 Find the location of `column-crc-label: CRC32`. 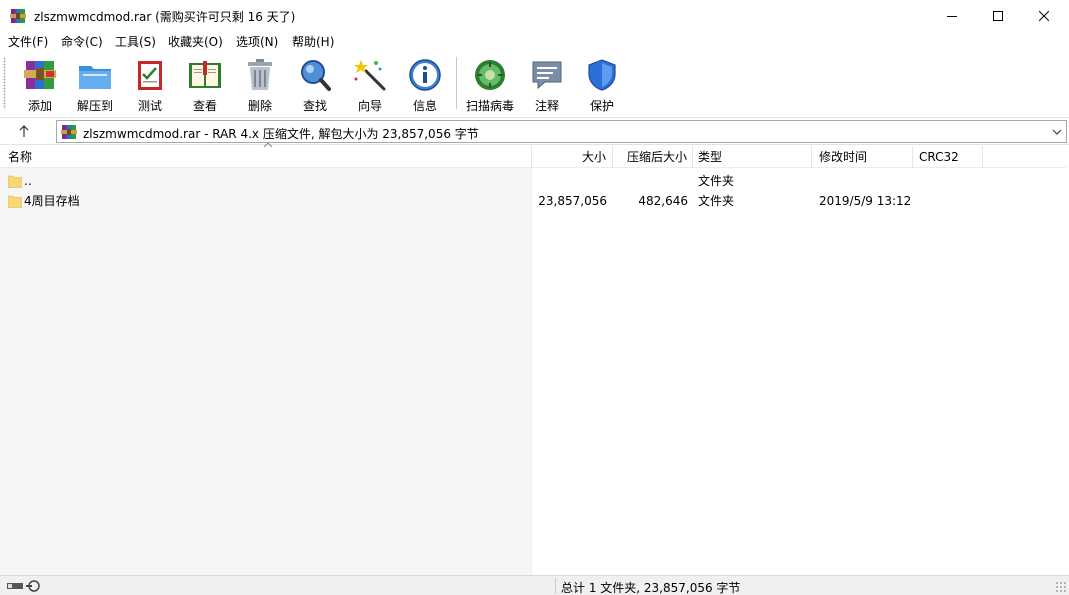

column-crc-label: CRC32 is located at coordinates (939, 157).